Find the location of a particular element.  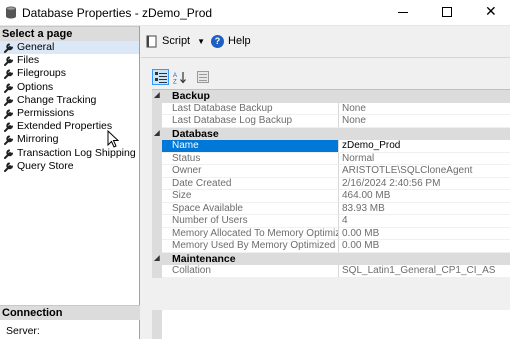

toolbar-divider is located at coordinates (325, 57).